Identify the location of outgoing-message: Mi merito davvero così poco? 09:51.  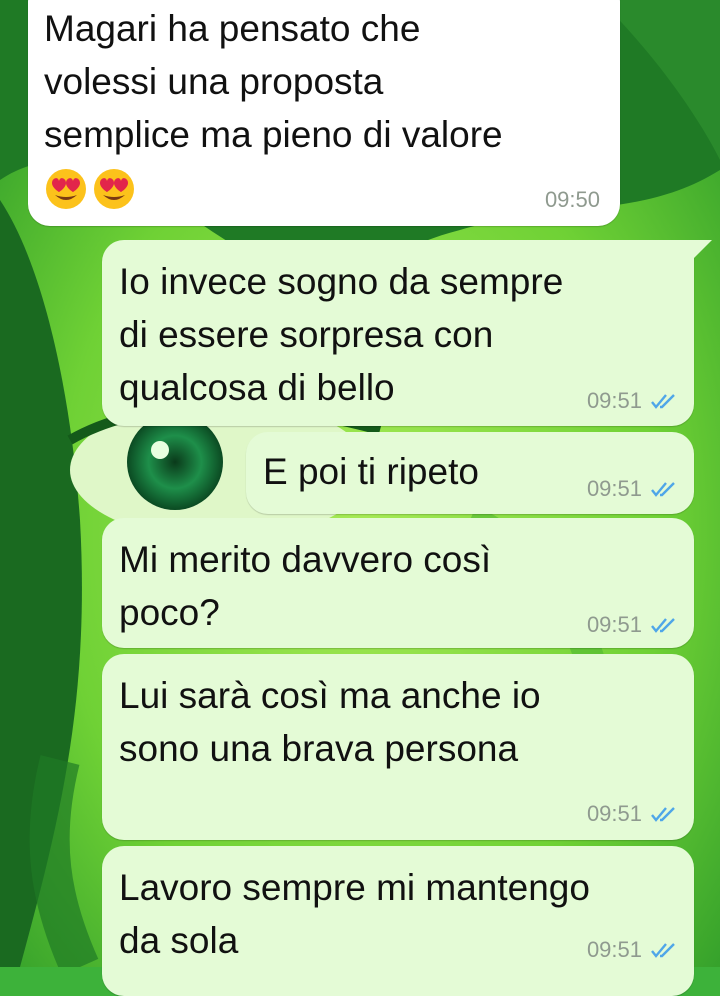
(398, 583).